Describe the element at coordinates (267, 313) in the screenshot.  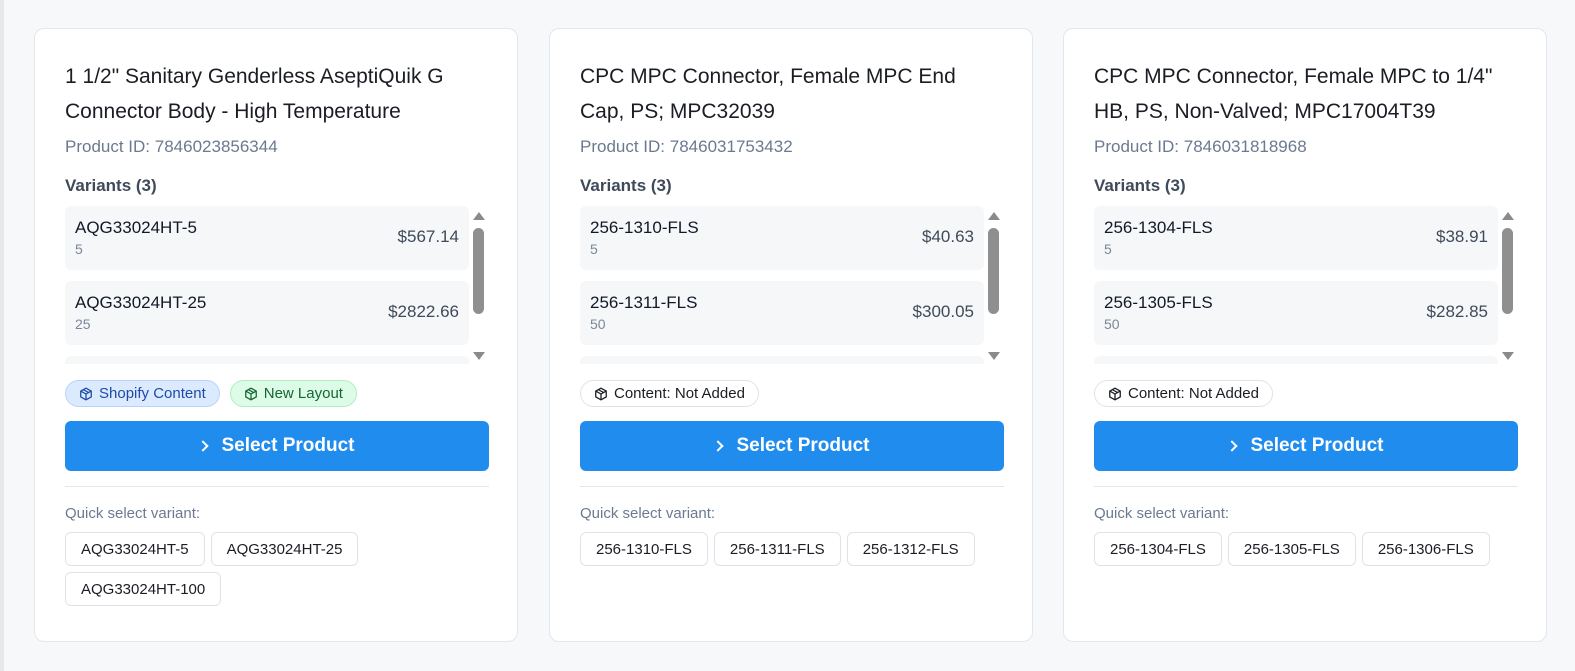
I see `variant-item: AQG33024HT-25 25 $2822.66` at that location.